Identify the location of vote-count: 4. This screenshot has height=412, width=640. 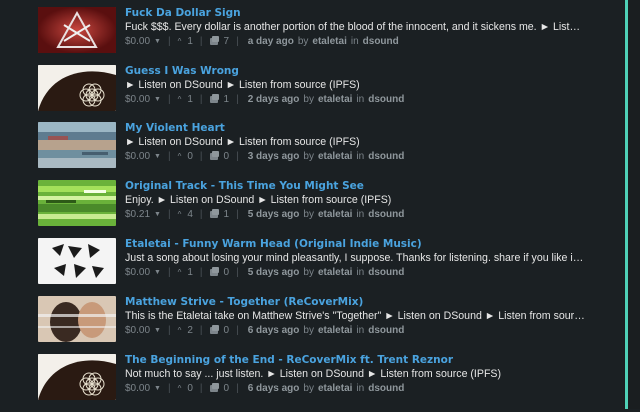
(190, 214).